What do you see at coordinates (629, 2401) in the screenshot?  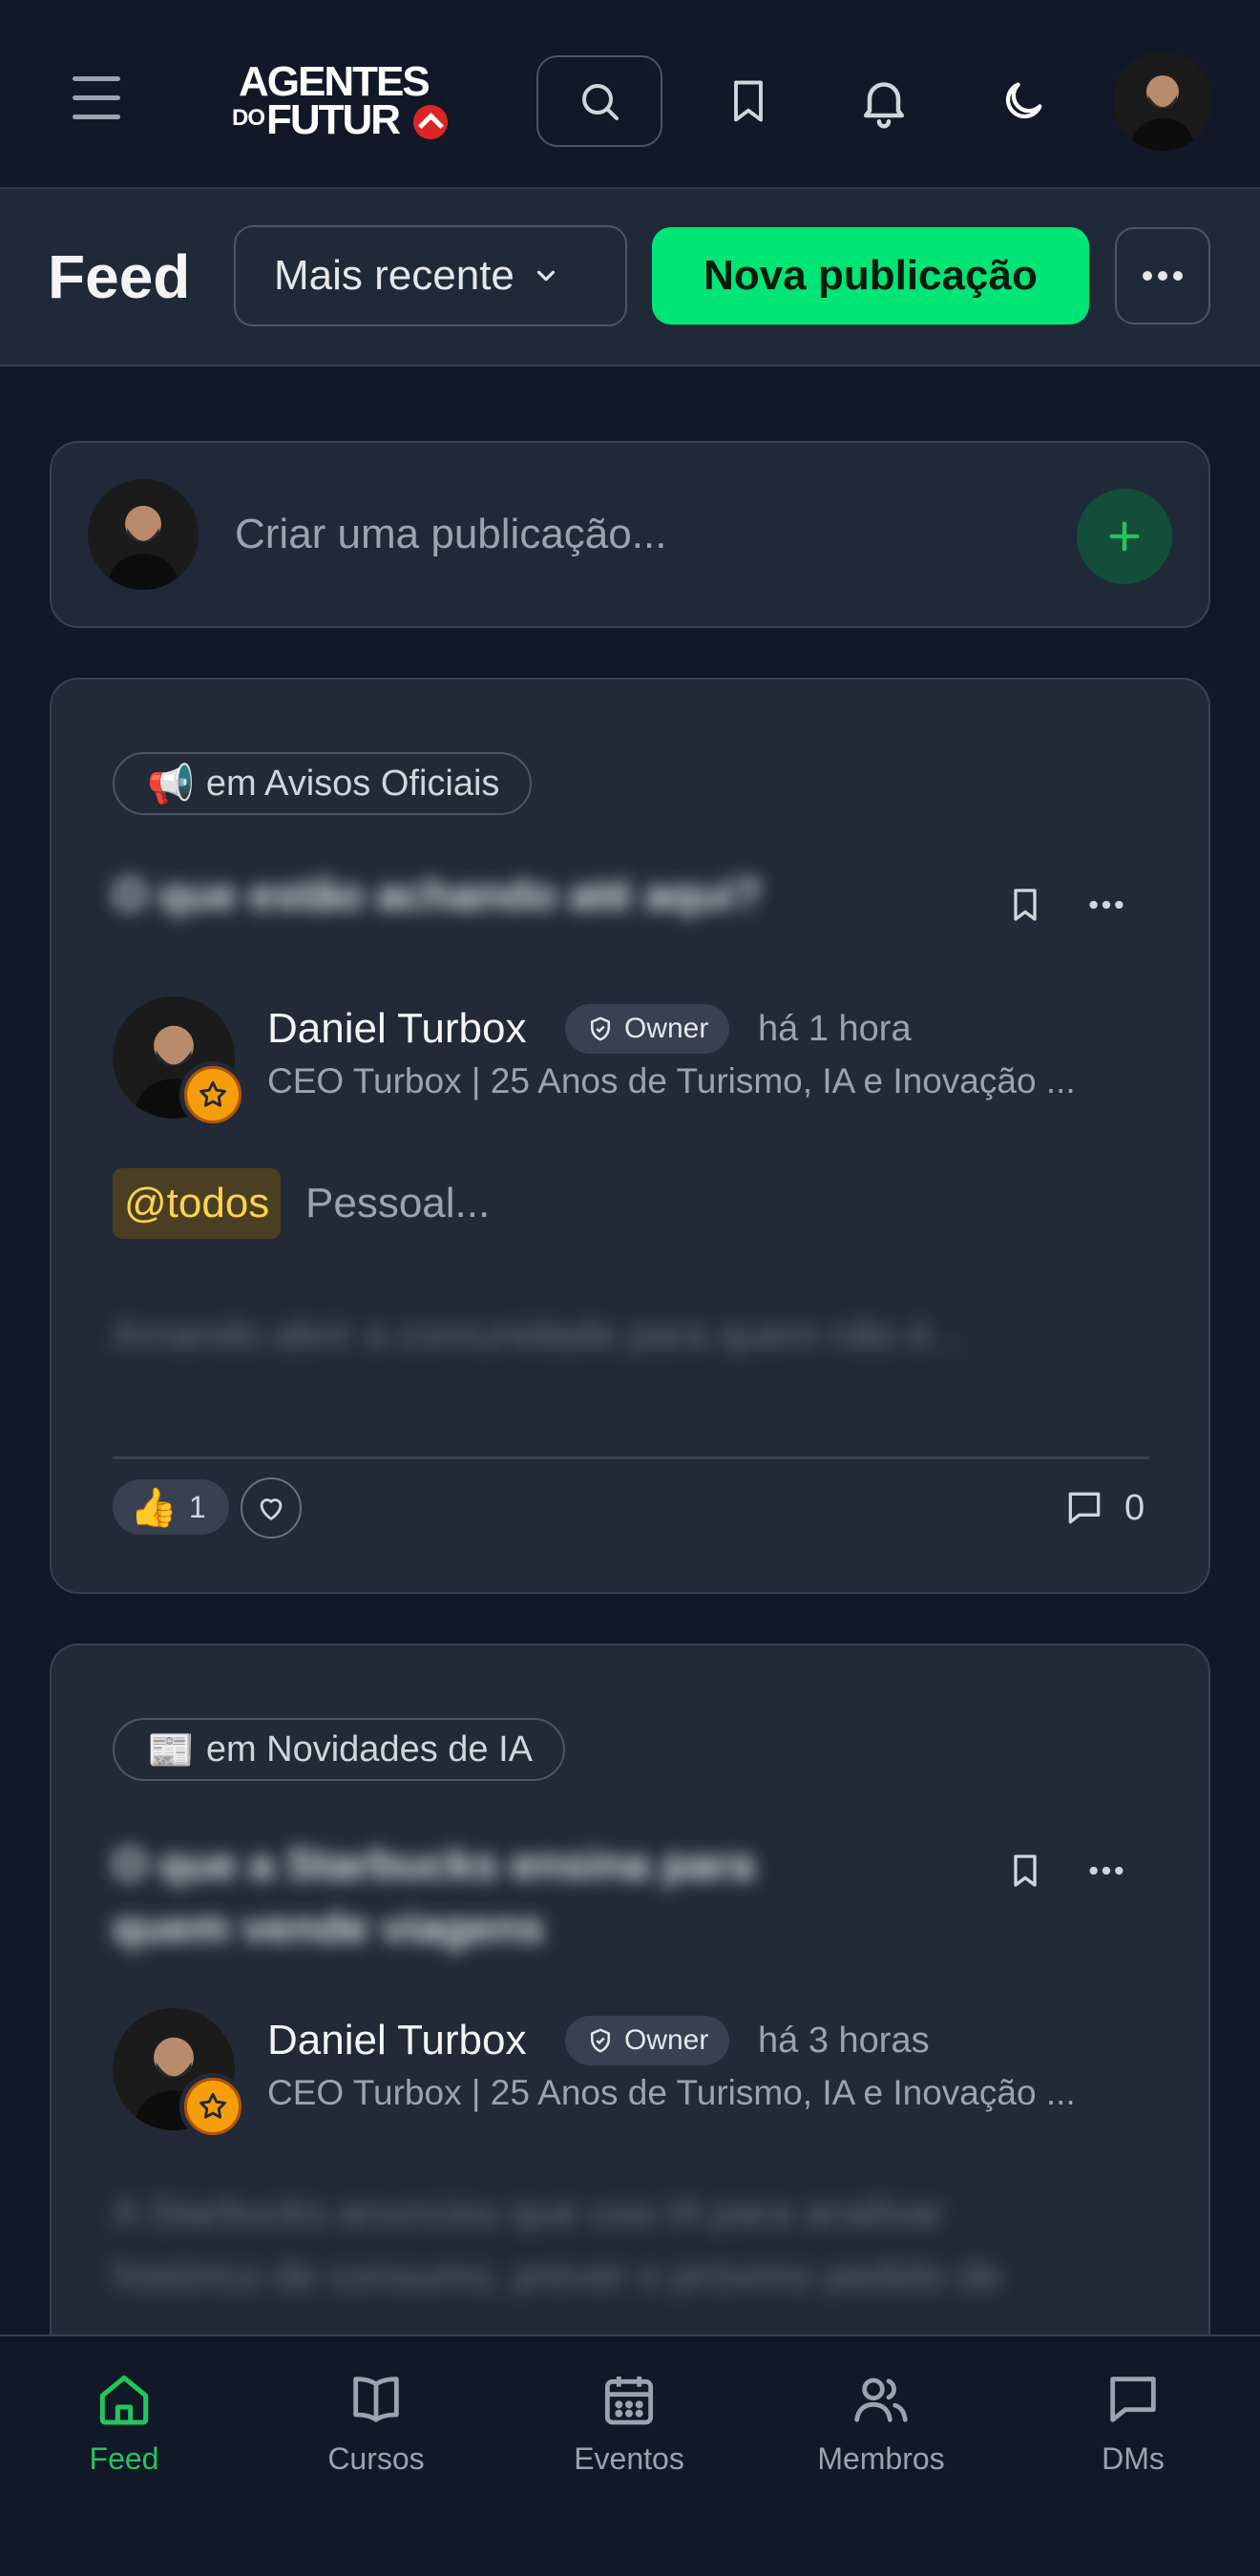 I see `calendar-icon` at bounding box center [629, 2401].